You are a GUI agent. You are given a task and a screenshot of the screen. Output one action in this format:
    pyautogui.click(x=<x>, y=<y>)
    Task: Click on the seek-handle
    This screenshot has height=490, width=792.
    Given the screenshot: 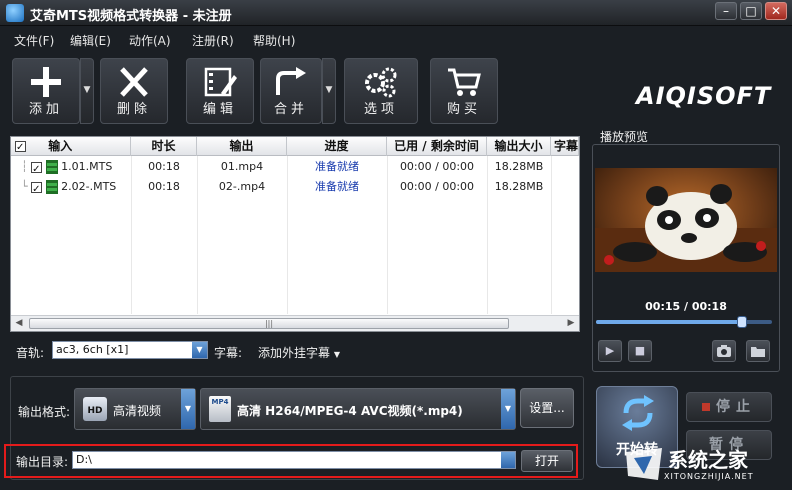 What is the action you would take?
    pyautogui.click(x=742, y=322)
    